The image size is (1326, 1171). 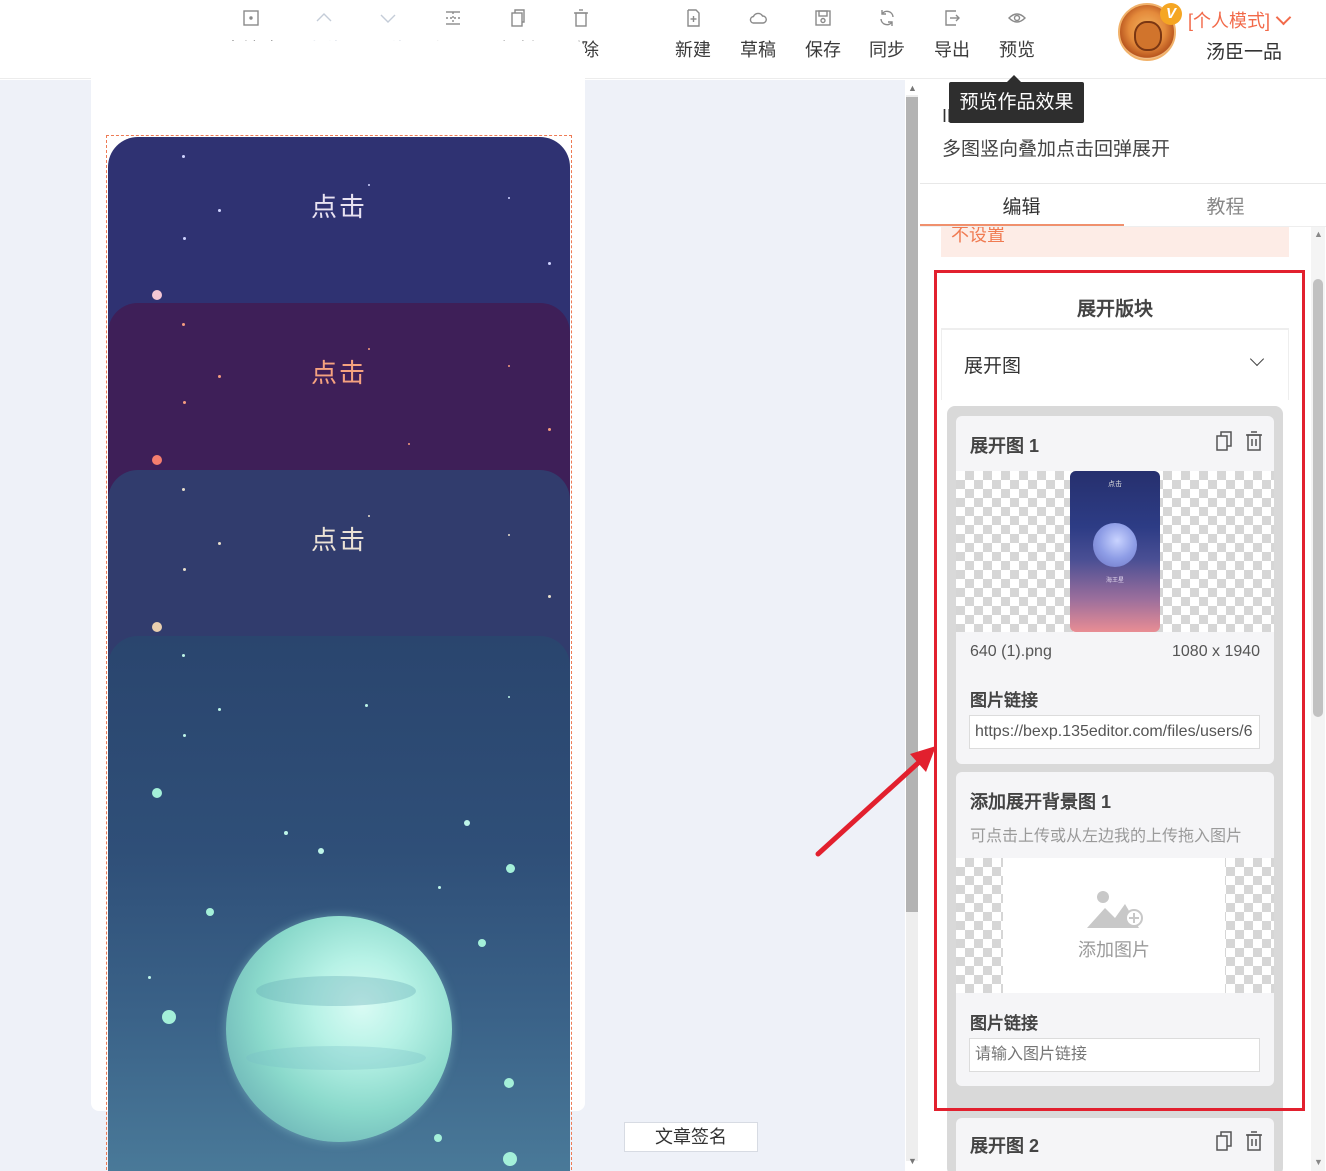 I want to click on expand-image-item-2: 展开图 2, so click(x=1115, y=1144).